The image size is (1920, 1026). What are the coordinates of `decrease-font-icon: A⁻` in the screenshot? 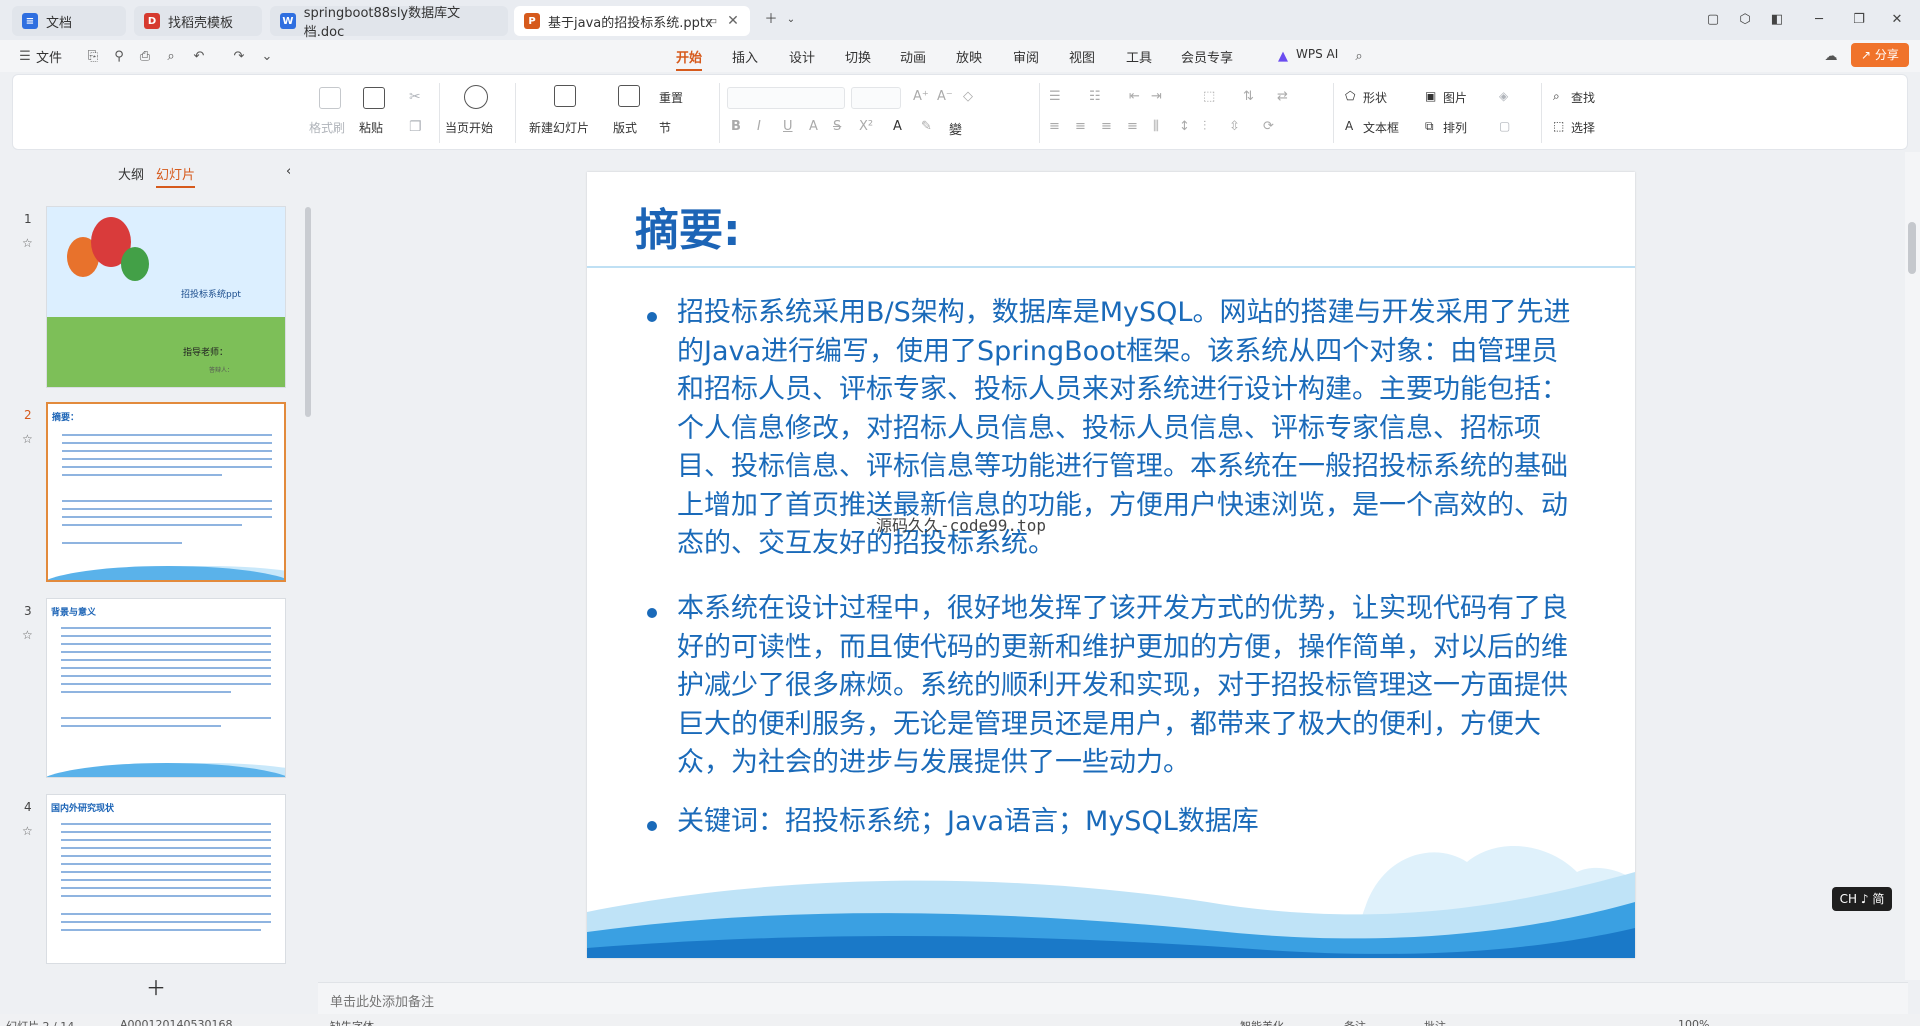 It's located at (945, 96).